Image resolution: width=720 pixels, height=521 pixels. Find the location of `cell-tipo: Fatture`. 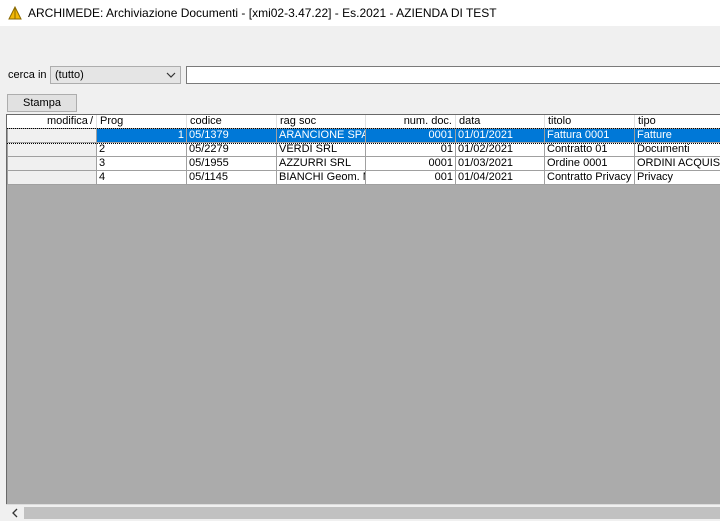

cell-tipo: Fatture is located at coordinates (677, 136).